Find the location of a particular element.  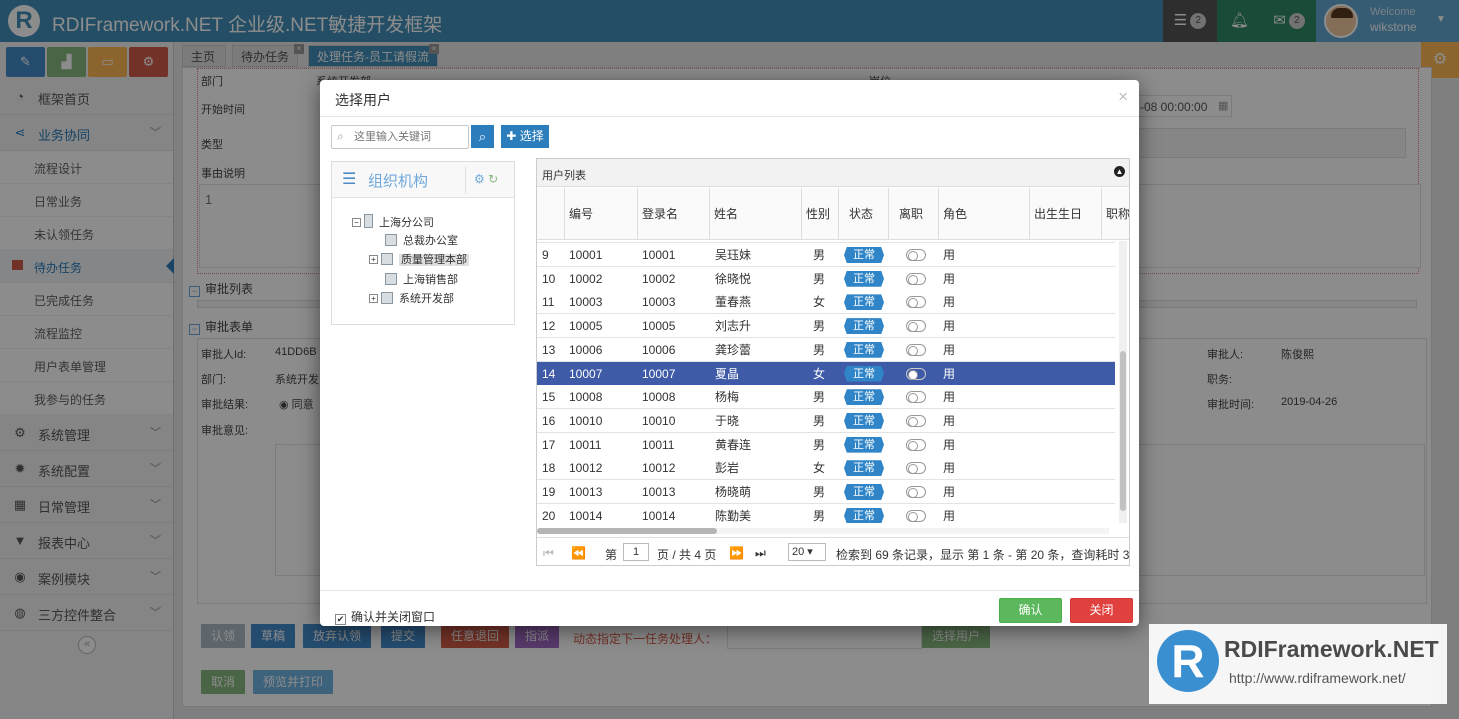

select-button-label: 选择 is located at coordinates (531, 136).